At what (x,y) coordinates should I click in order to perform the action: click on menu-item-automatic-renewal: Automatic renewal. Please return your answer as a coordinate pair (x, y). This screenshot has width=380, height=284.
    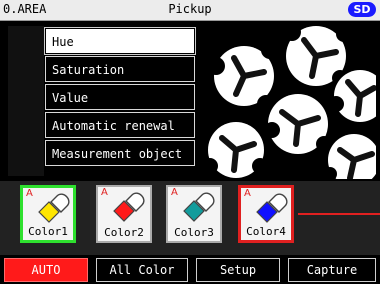
    Looking at the image, I should click on (120, 125).